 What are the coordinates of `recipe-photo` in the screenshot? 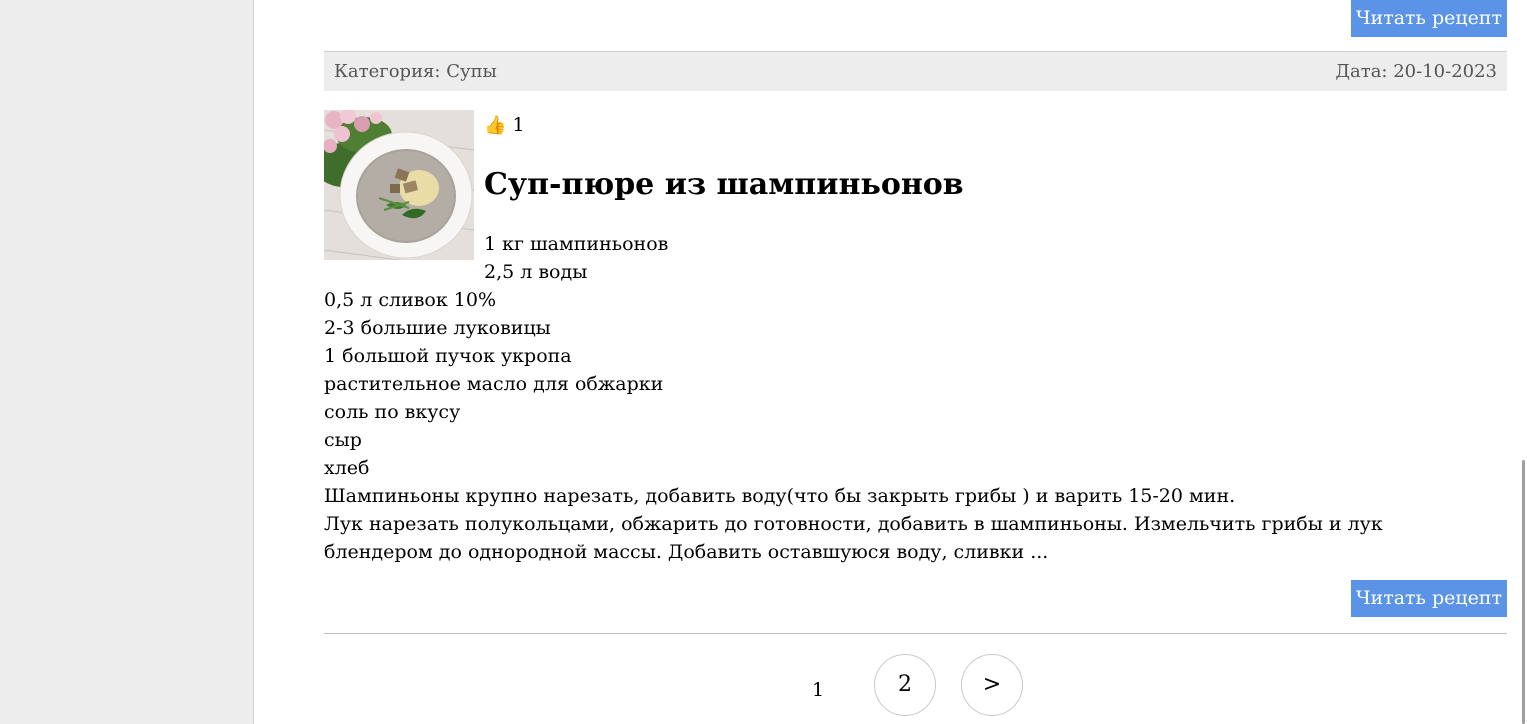 It's located at (399, 185).